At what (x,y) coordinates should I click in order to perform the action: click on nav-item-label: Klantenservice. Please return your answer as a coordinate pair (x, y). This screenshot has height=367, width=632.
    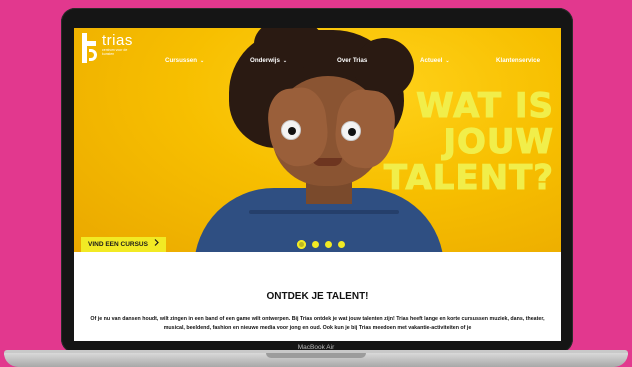
    Looking at the image, I should click on (518, 60).